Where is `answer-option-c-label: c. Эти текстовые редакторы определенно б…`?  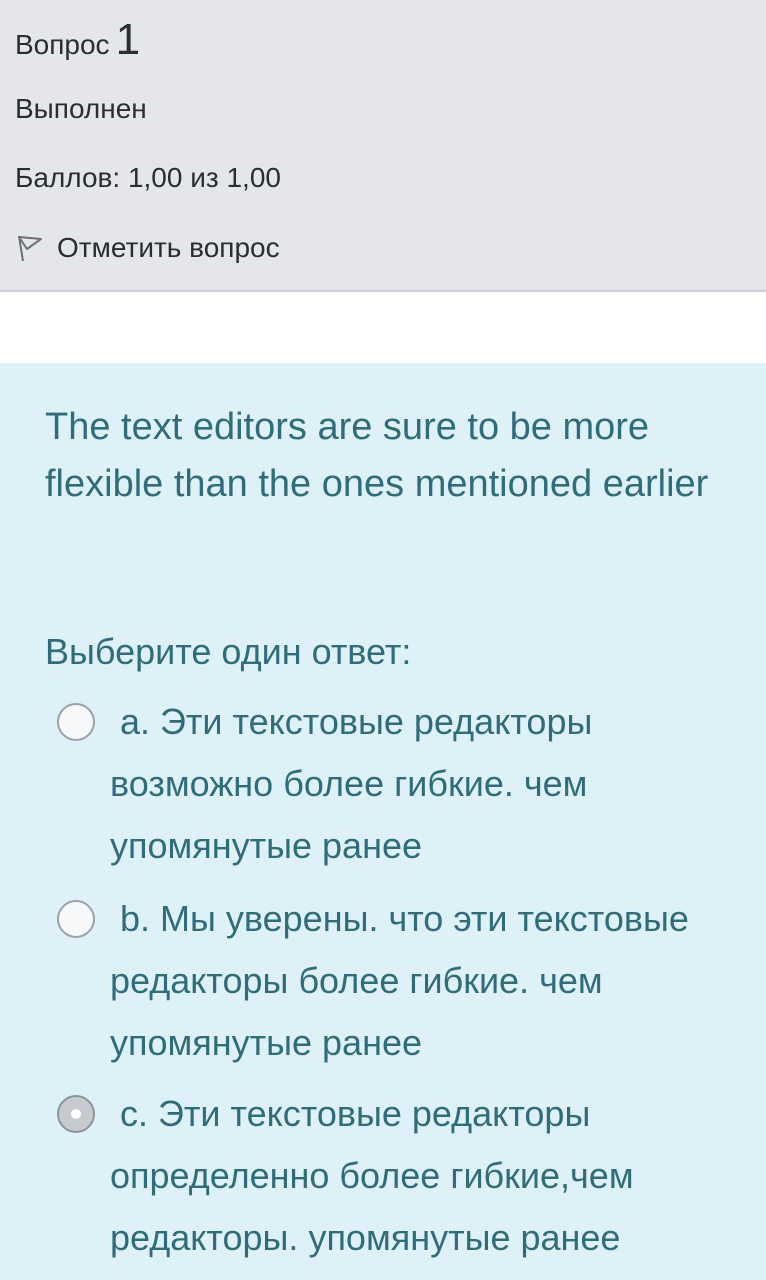
answer-option-c-label: c. Эти текстовые редакторы определенно б… is located at coordinates (430, 1176).